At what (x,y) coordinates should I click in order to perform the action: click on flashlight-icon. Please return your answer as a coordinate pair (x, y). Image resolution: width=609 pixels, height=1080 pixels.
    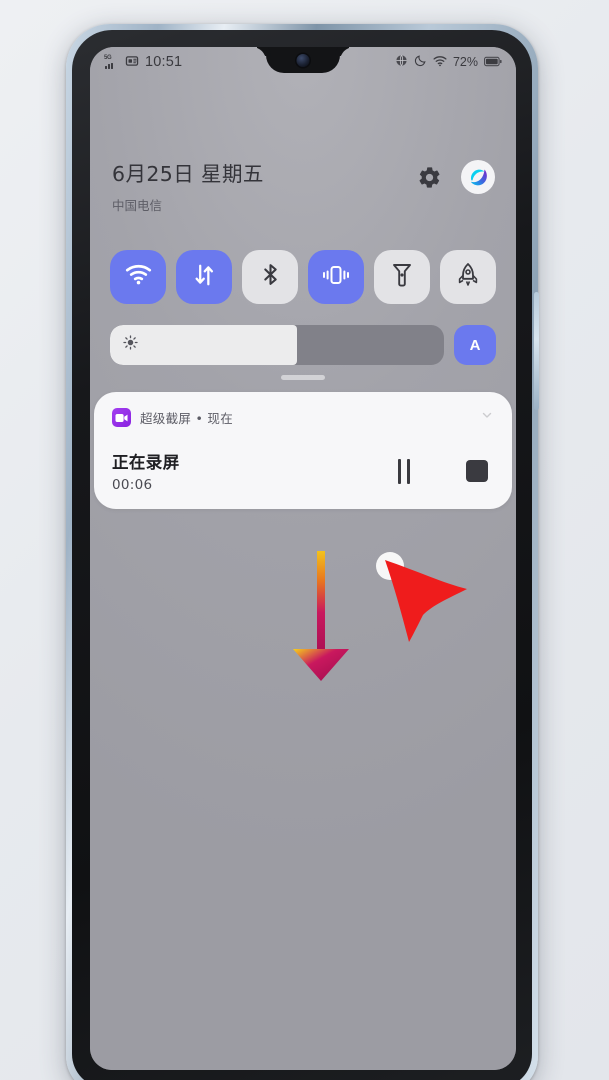
    Looking at the image, I should click on (402, 277).